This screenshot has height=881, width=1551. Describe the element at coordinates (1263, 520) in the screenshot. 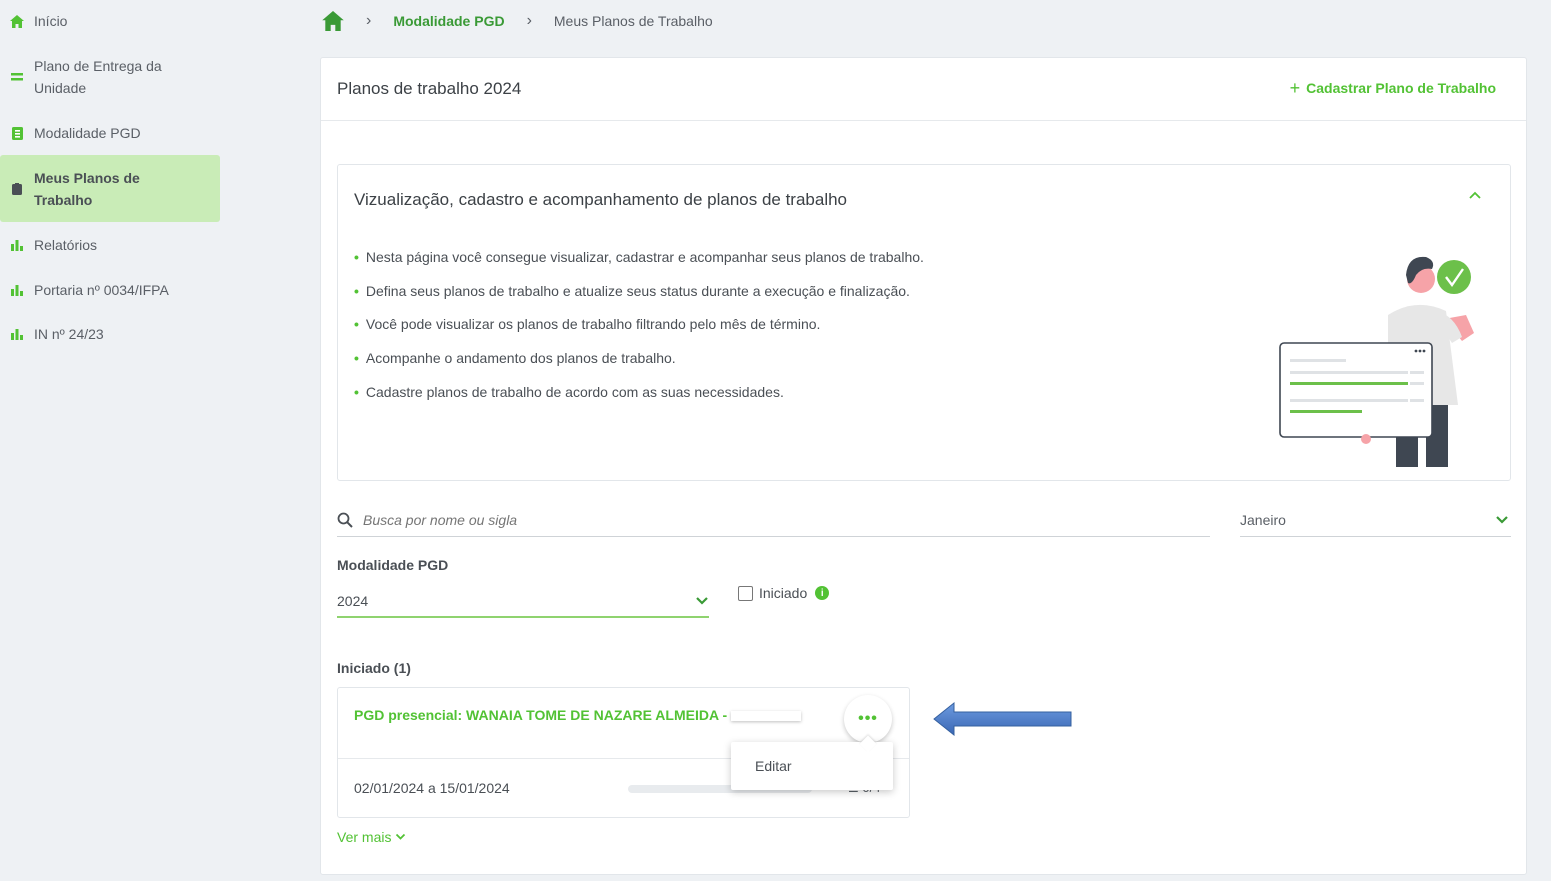

I see `month-select-value: Janeiro` at that location.